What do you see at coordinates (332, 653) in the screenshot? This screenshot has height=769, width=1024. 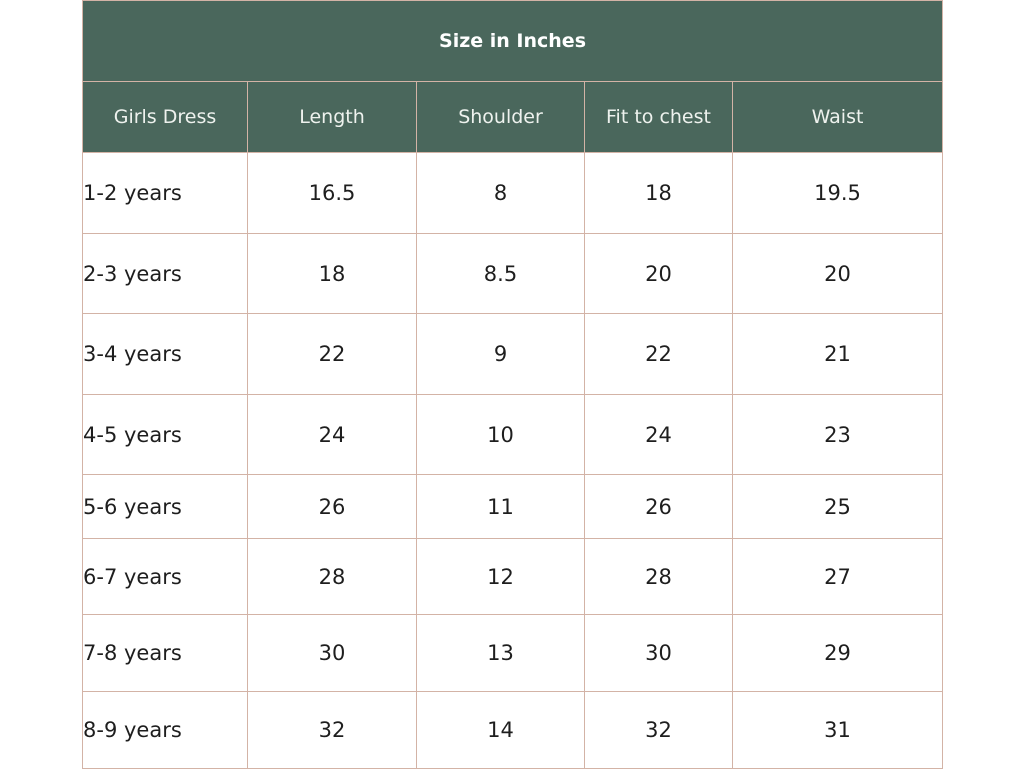 I see `length-cell: 30` at bounding box center [332, 653].